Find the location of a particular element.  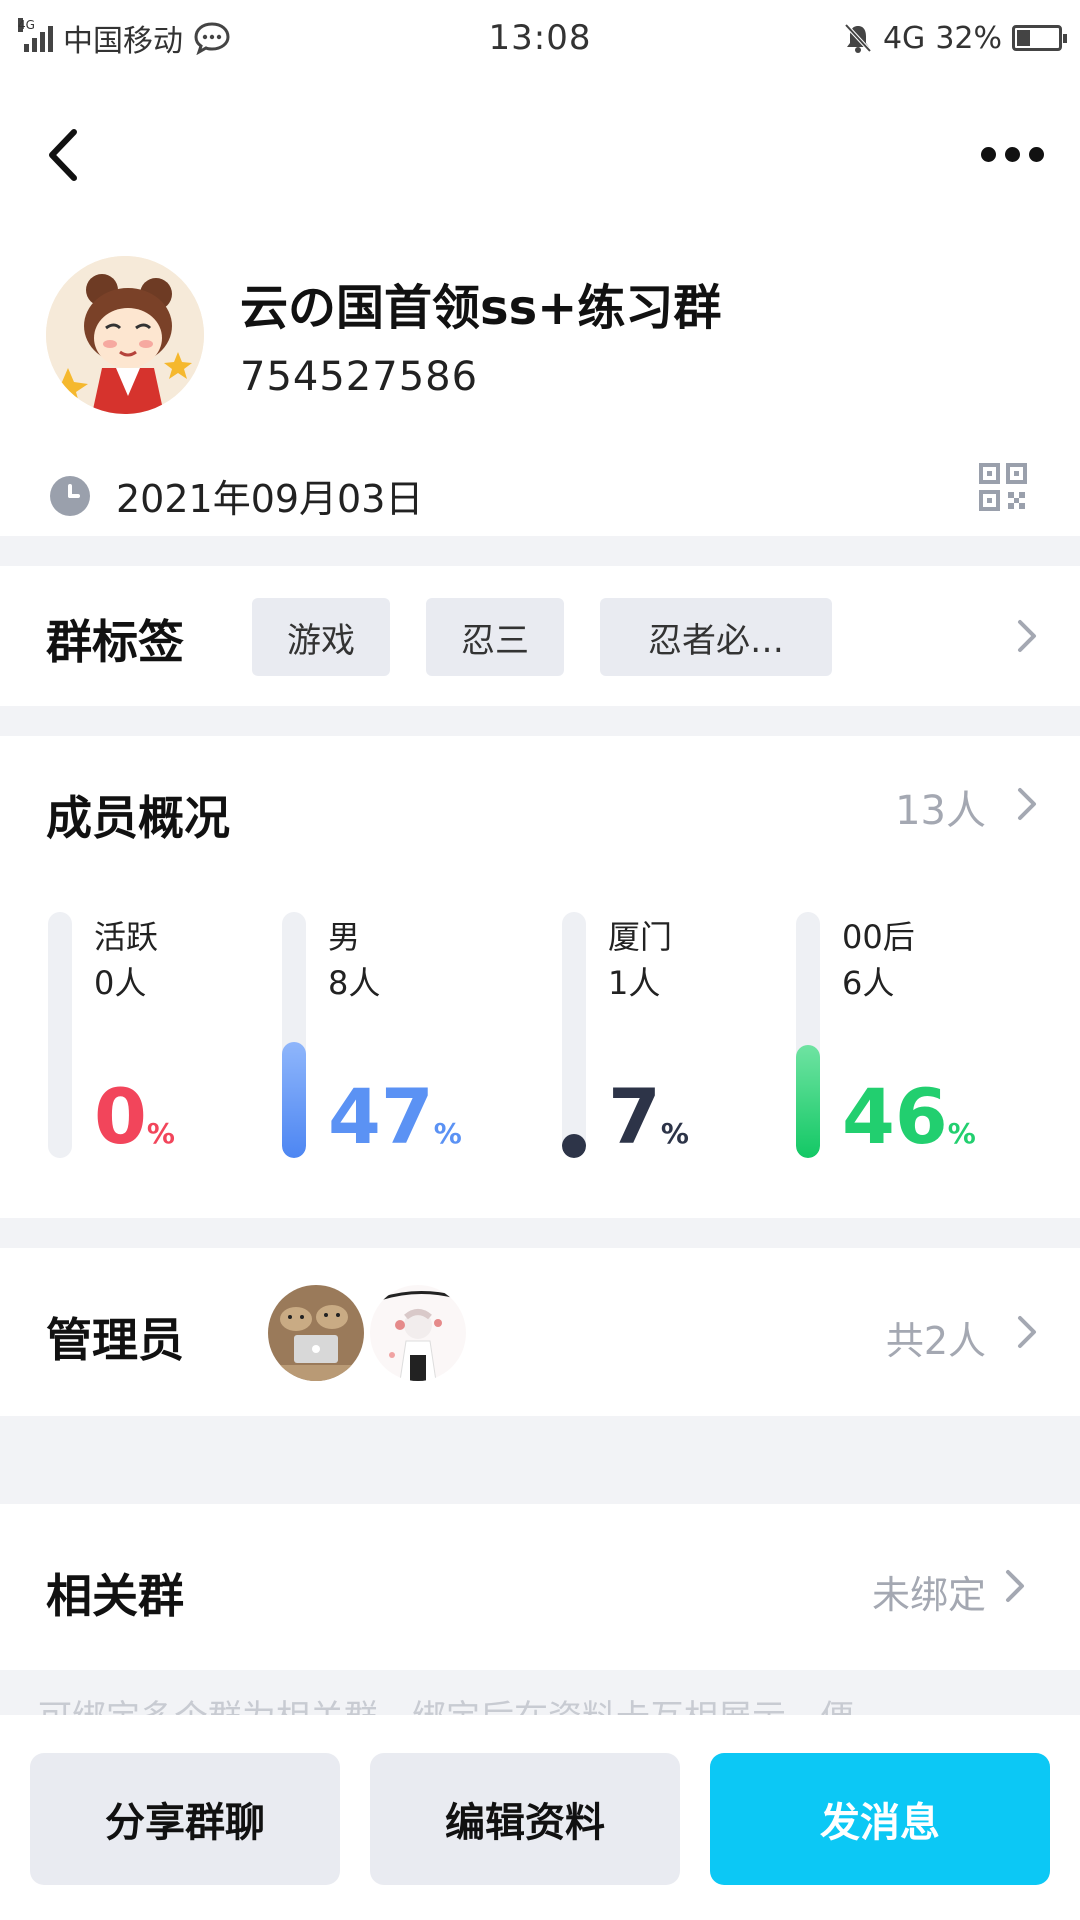

tags-section-title: 群标签 is located at coordinates (115, 642).